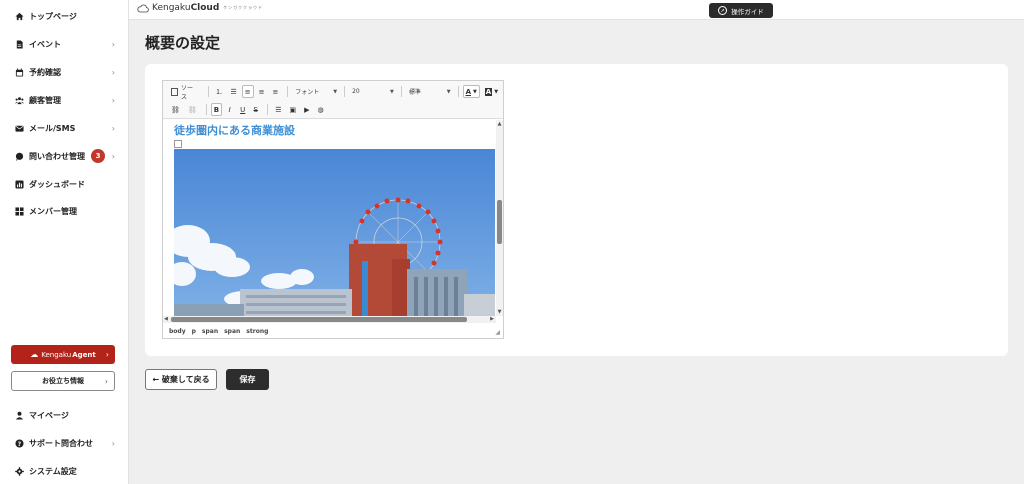  I want to click on vertical-scrollbar: ▲ ▼, so click(499, 218).